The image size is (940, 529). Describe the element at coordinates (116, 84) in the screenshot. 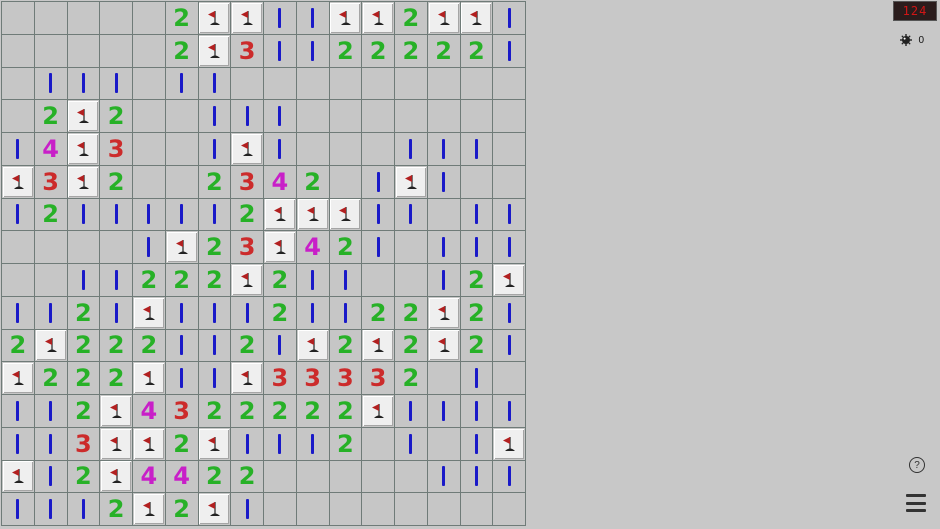

I see `cell-r2-c3` at that location.